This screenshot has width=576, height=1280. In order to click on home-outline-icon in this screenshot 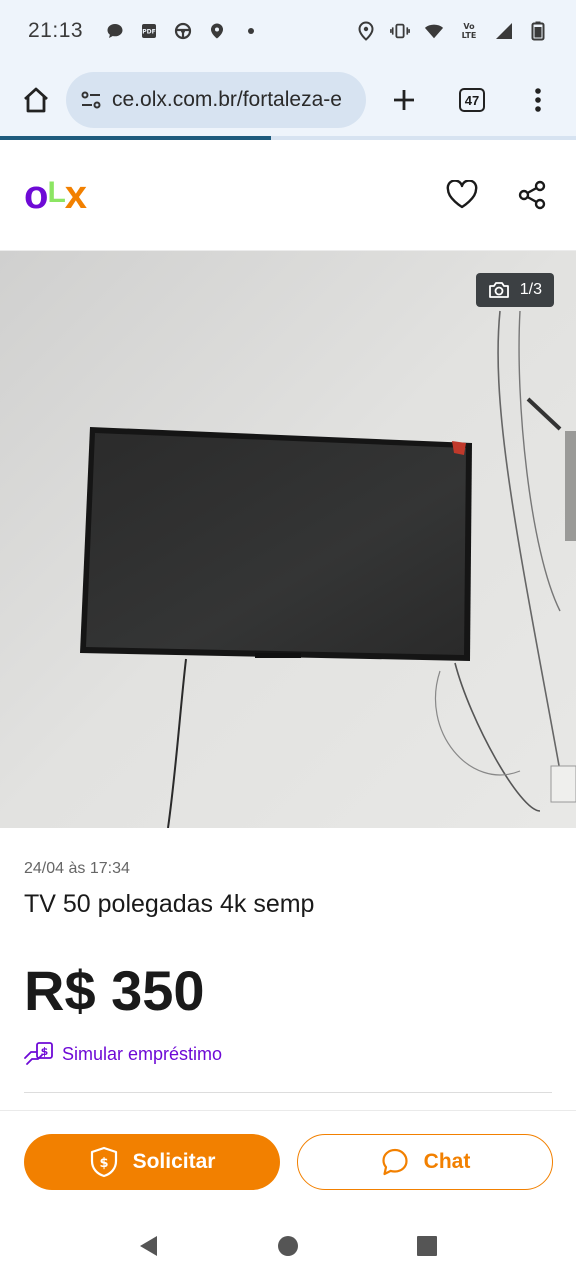, I will do `click(36, 100)`.